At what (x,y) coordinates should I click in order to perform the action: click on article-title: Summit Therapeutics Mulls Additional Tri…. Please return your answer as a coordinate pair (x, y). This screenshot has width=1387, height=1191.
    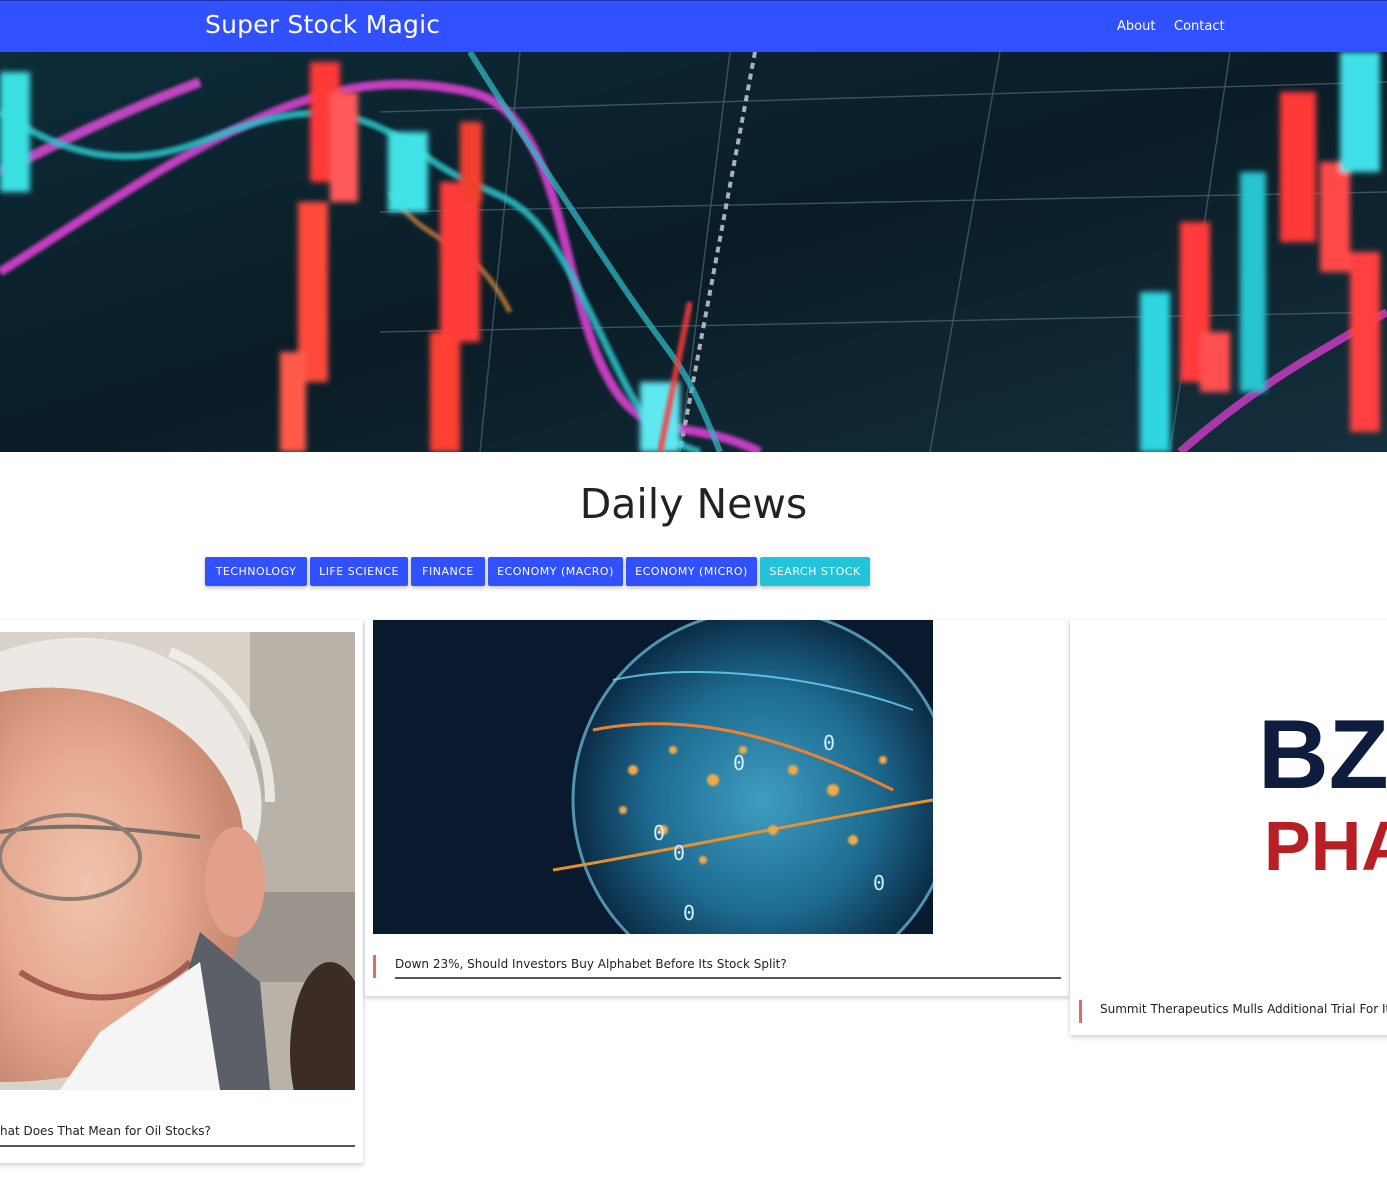
    Looking at the image, I should click on (1243, 1009).